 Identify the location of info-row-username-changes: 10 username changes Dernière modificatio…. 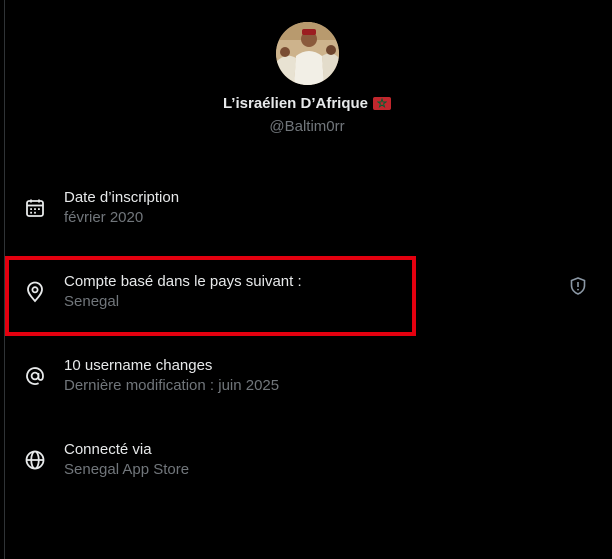
(310, 387).